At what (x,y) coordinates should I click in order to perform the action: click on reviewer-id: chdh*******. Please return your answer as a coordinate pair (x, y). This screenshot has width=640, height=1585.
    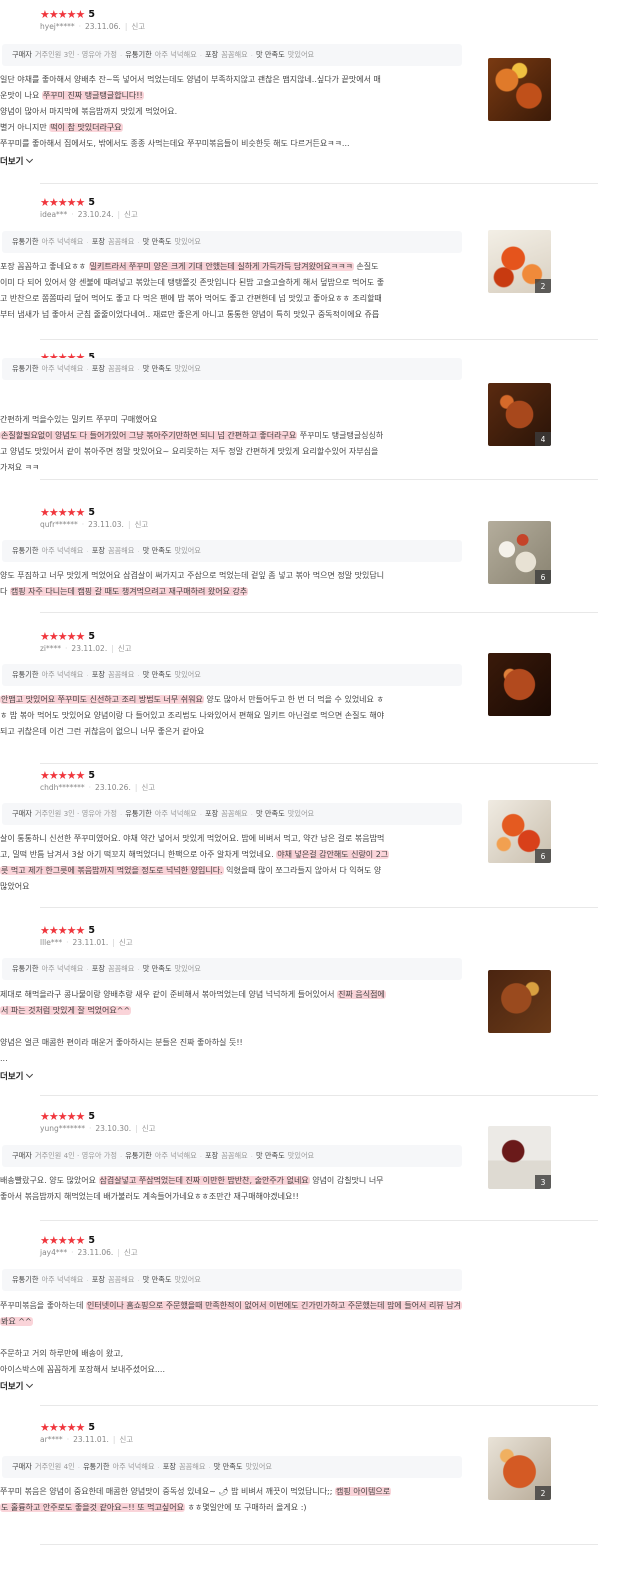
    Looking at the image, I should click on (62, 787).